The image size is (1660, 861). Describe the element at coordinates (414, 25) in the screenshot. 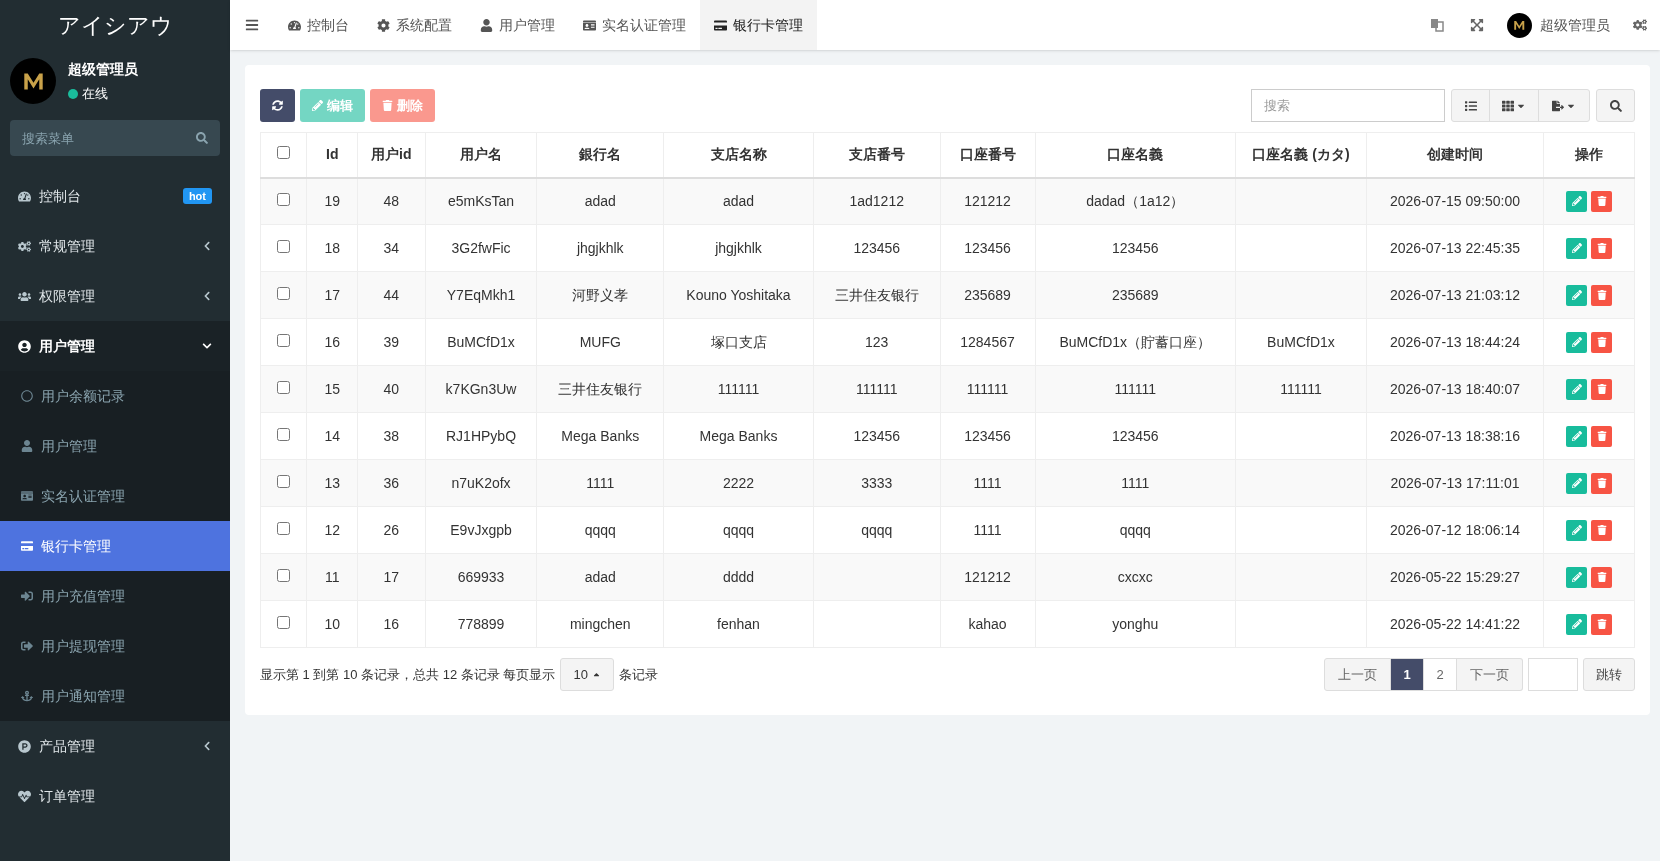

I see `nav-tab: 系统配置` at that location.